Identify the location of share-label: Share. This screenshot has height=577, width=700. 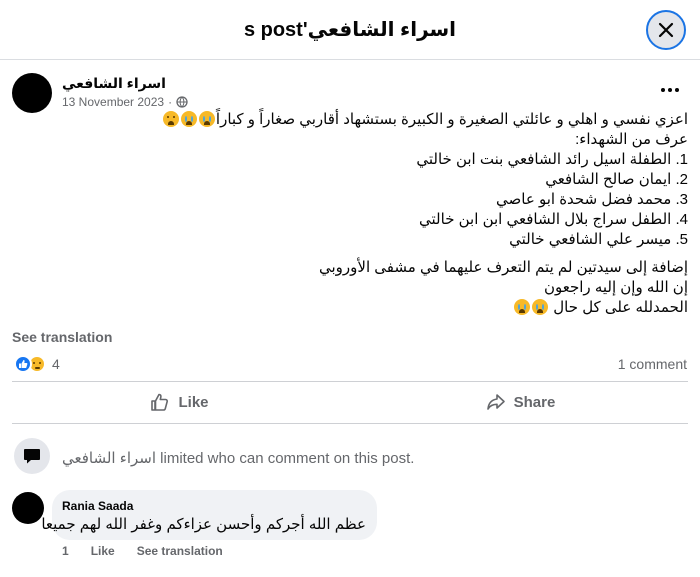
(534, 402).